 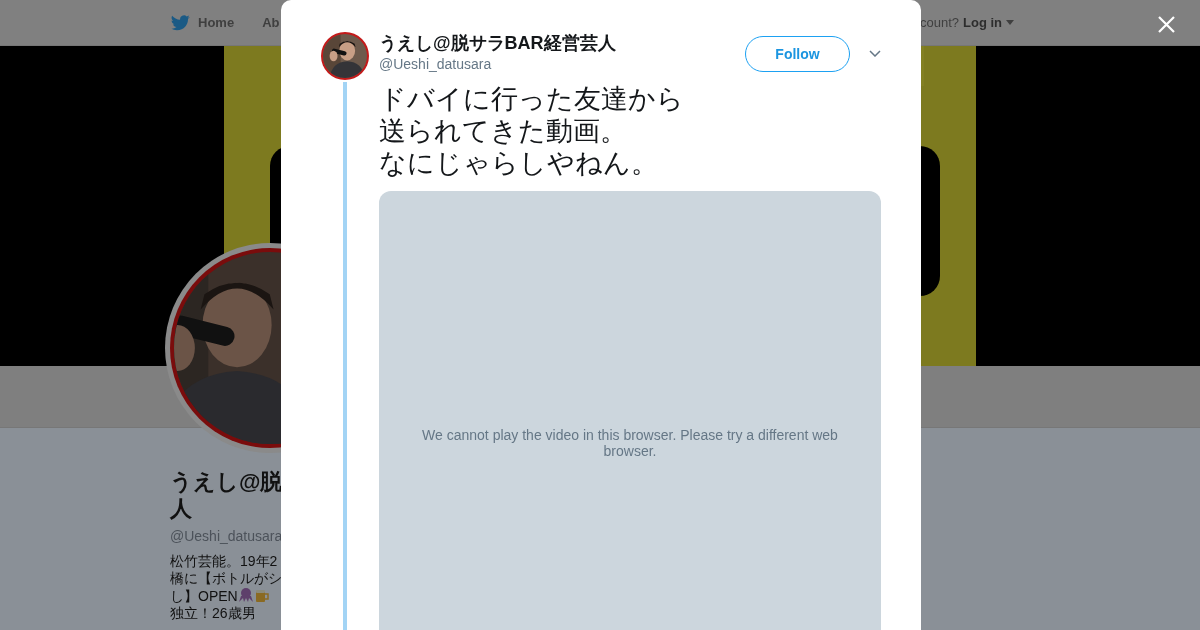 I want to click on octopus-icon, so click(x=245, y=595).